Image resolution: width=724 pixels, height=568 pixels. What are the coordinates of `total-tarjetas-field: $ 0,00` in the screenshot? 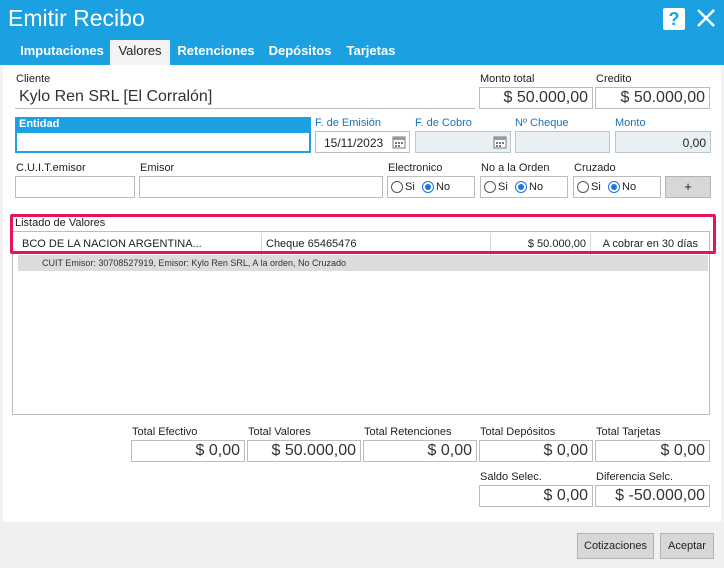 It's located at (652, 451).